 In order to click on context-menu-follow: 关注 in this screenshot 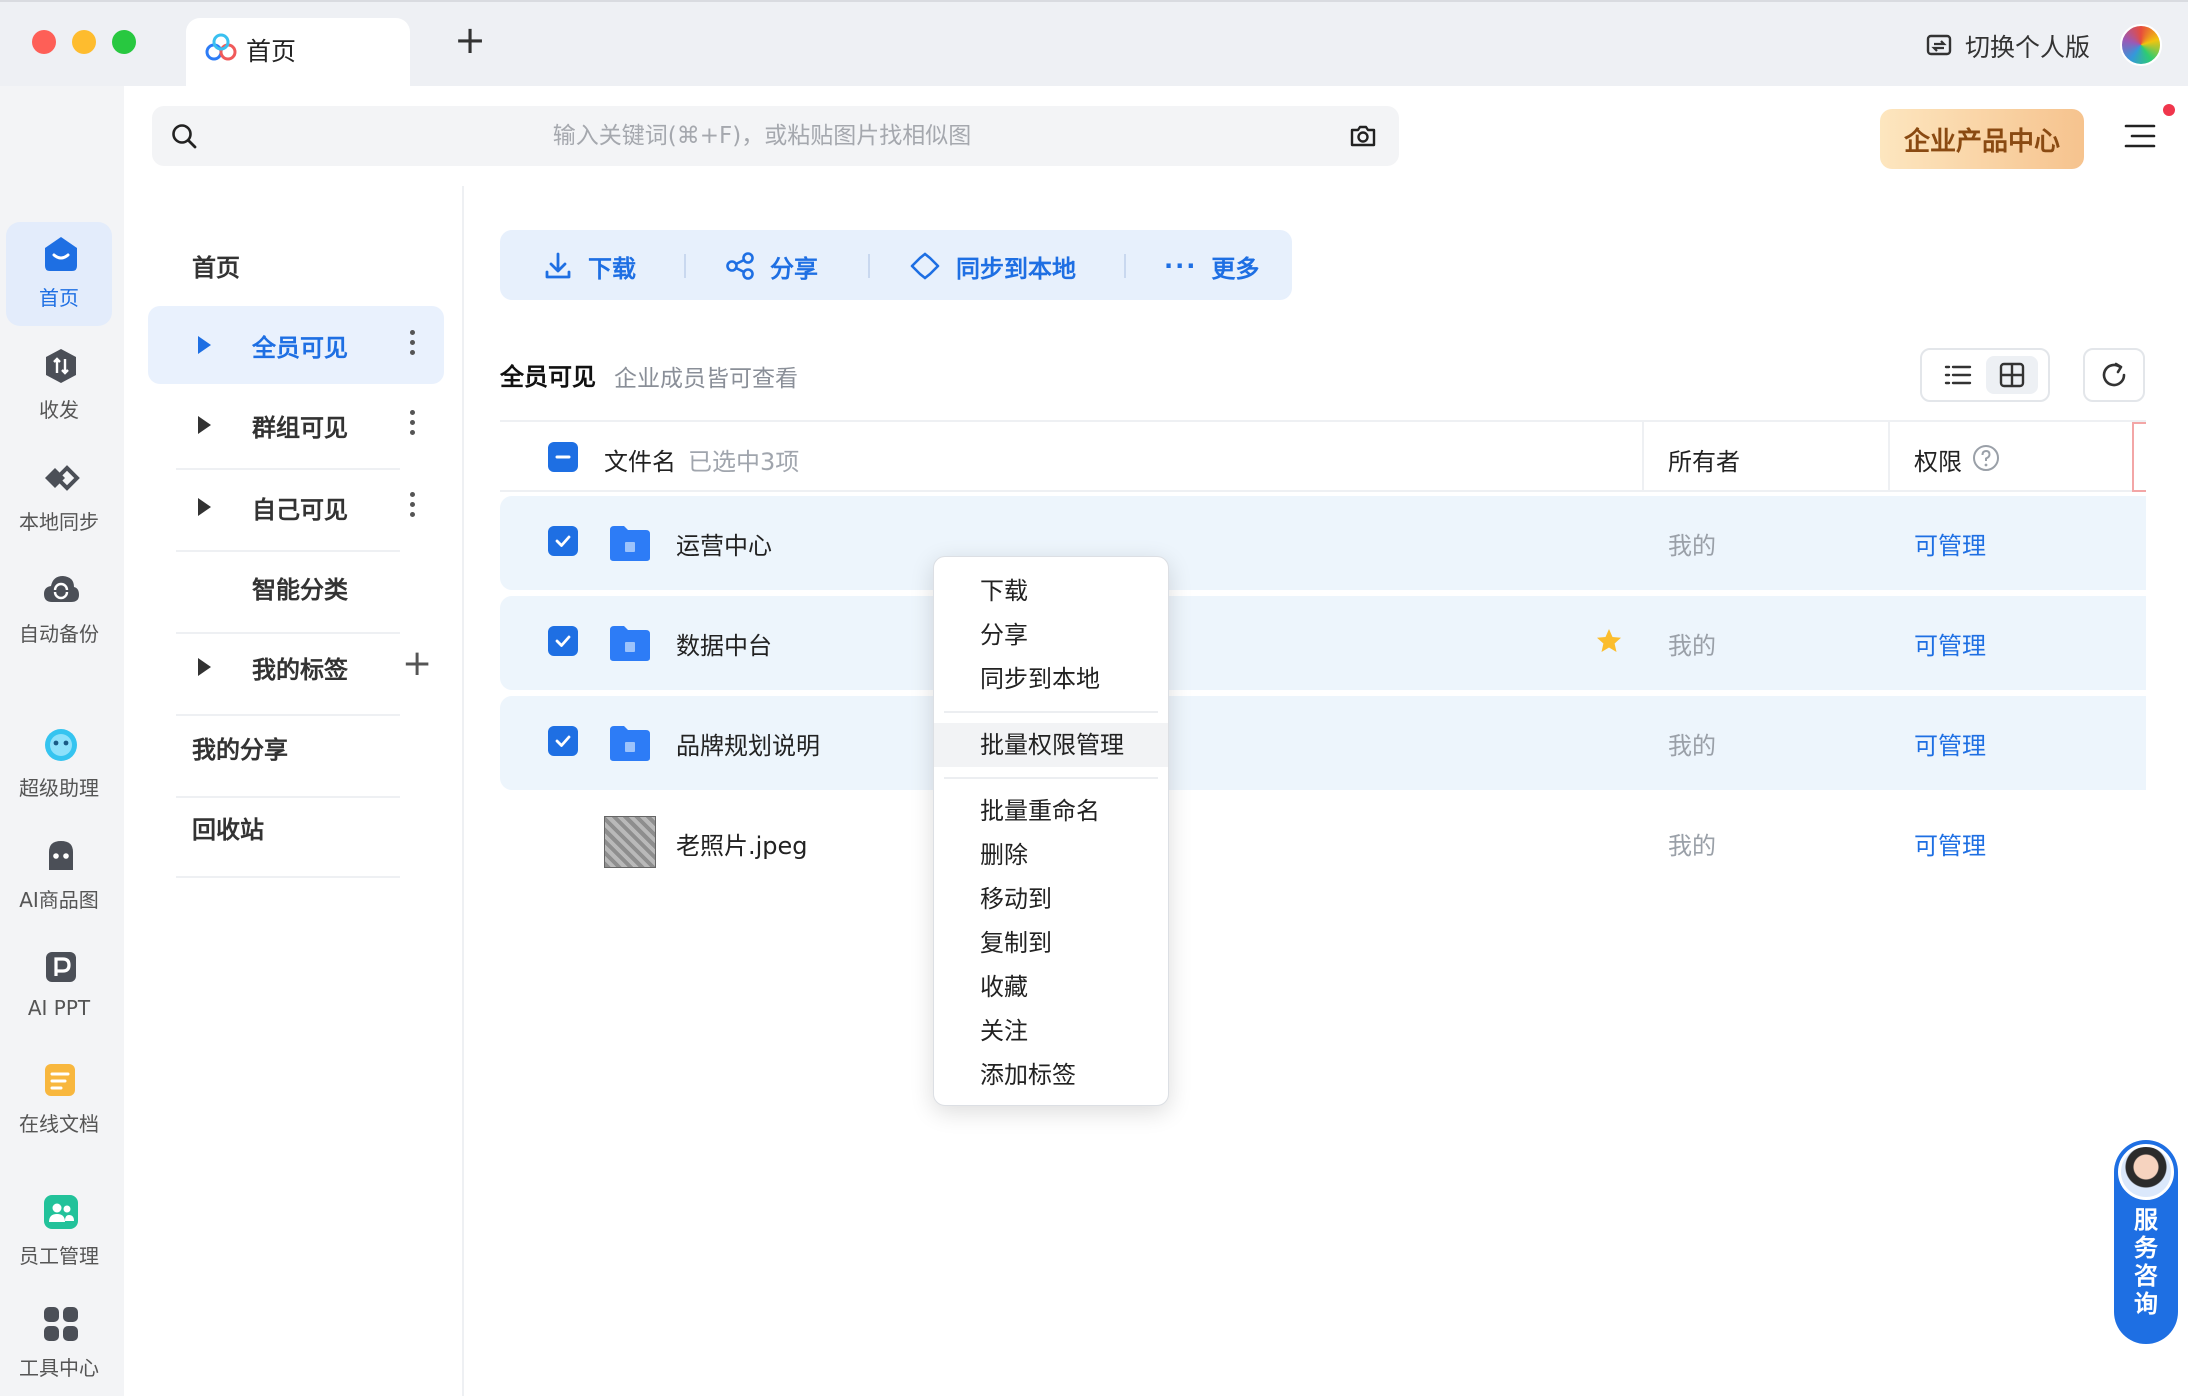, I will do `click(1051, 1031)`.